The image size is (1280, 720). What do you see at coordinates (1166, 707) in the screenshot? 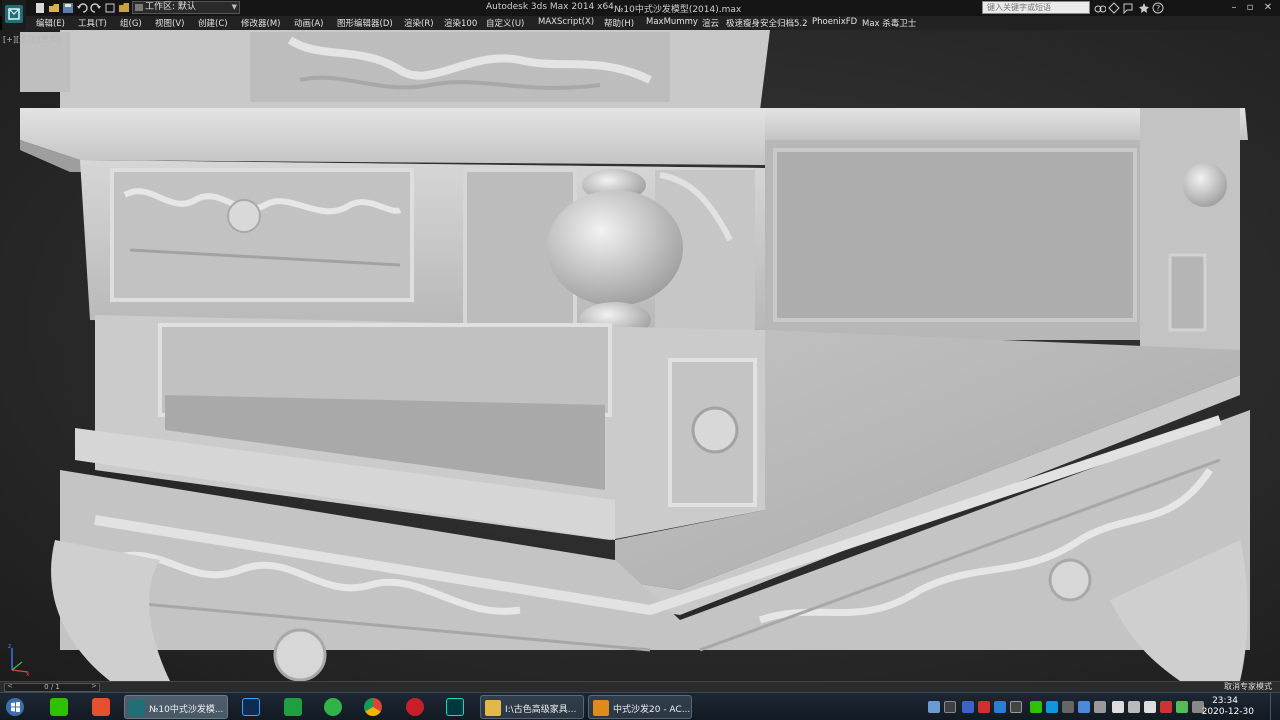
I see `tray-red-icon` at bounding box center [1166, 707].